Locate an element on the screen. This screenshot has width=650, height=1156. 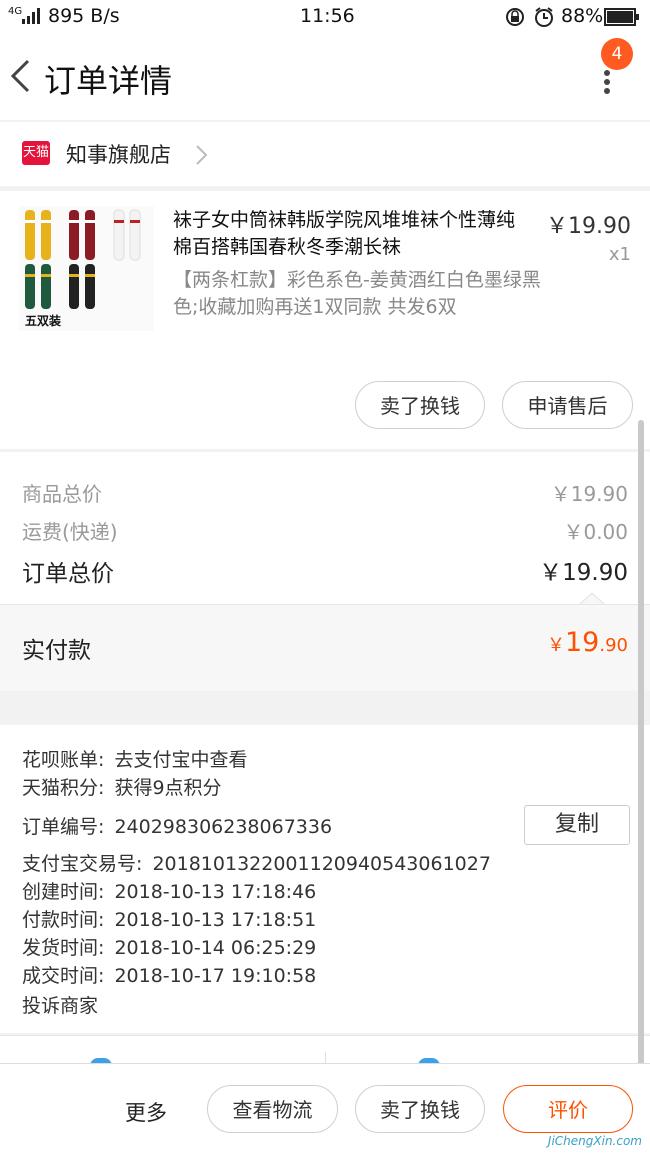
subtotal-value: ￥19.90 is located at coordinates (589, 494).